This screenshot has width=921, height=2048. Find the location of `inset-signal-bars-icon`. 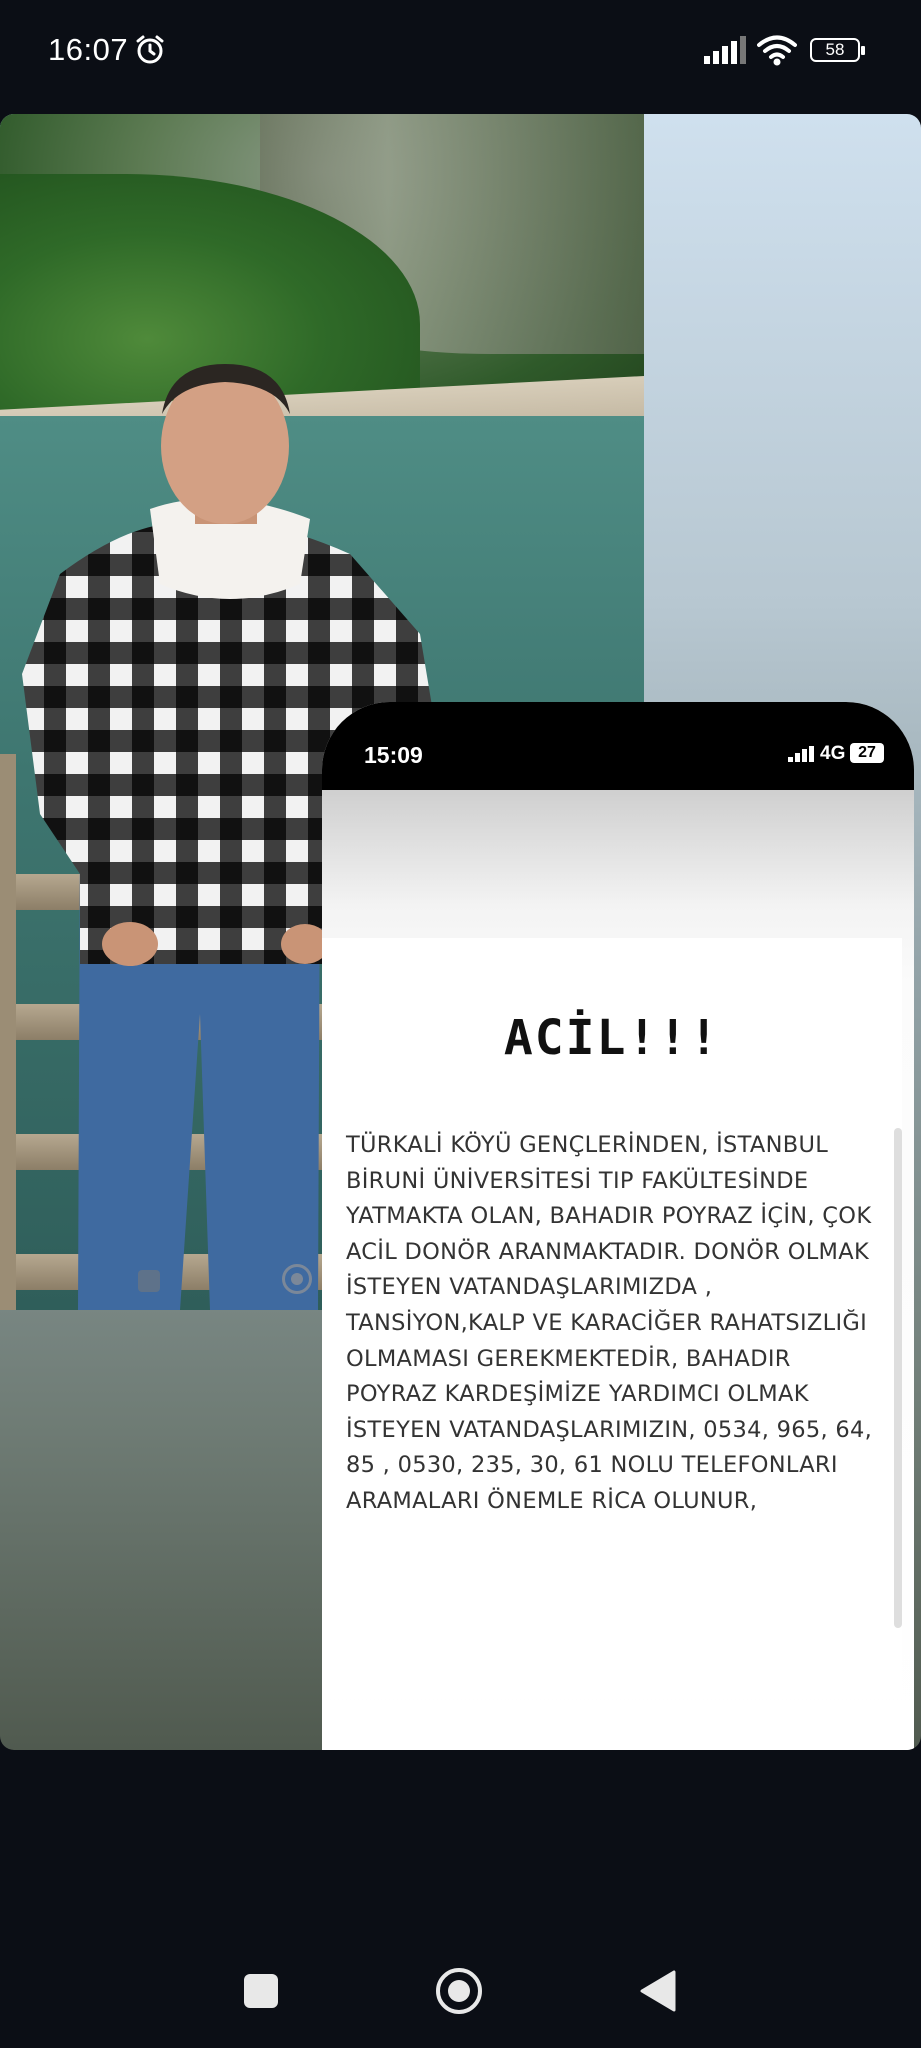

inset-signal-bars-icon is located at coordinates (801, 754).